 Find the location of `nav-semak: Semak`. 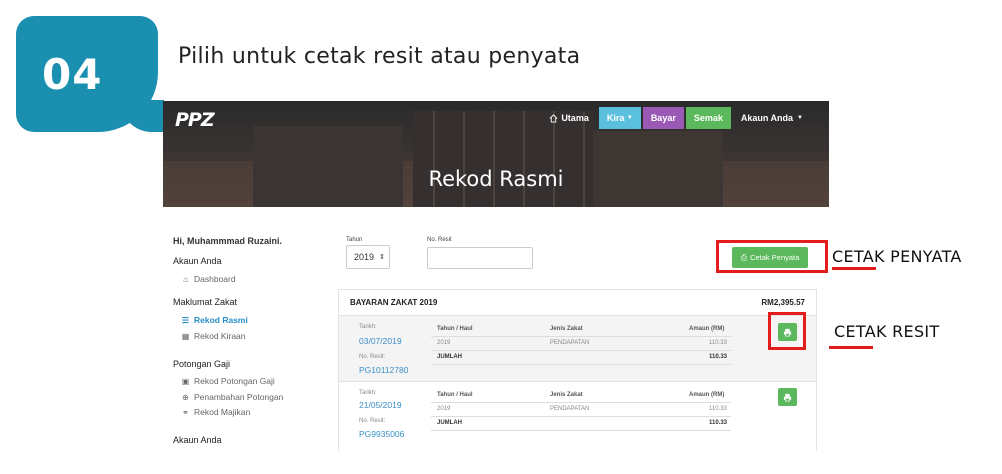

nav-semak: Semak is located at coordinates (708, 118).